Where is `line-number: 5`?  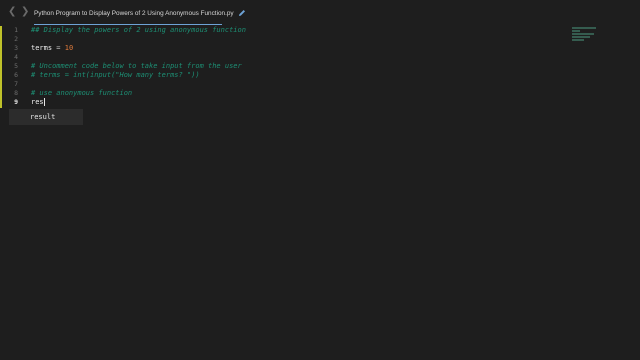
line-number: 5 is located at coordinates (16, 66).